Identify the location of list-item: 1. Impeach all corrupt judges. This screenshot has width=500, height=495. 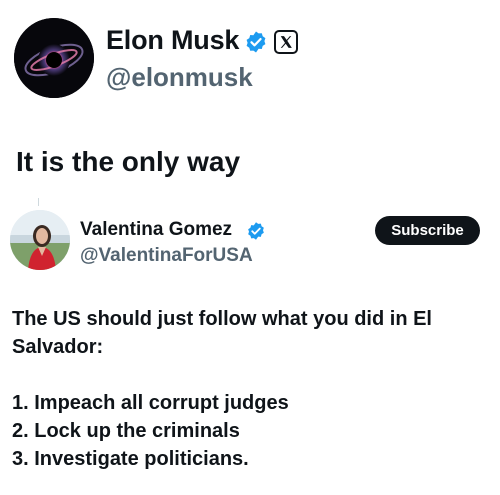
(150, 403).